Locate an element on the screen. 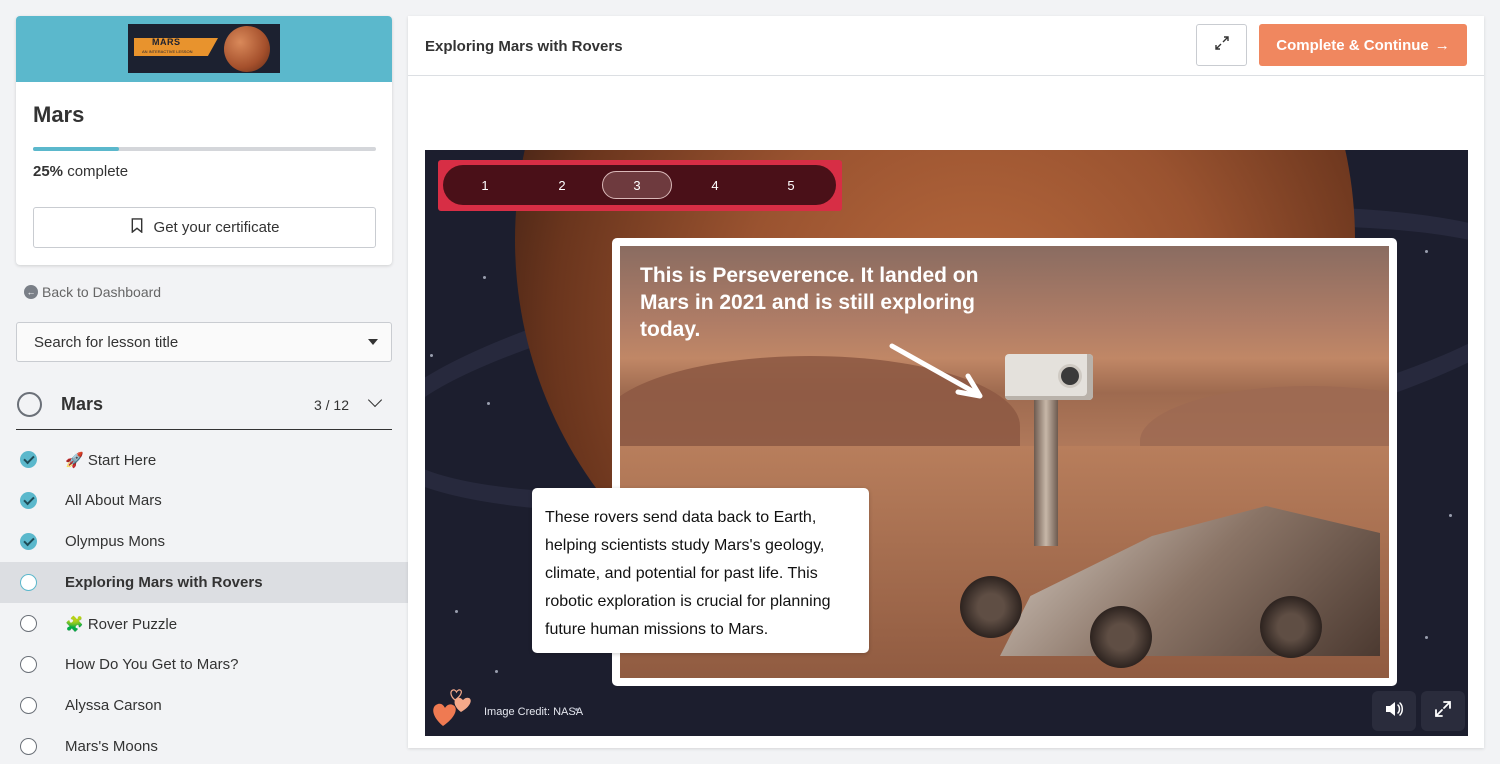 The height and width of the screenshot is (764, 1500). lesson-item-mars-moons: Mars's Moons is located at coordinates (204, 745).